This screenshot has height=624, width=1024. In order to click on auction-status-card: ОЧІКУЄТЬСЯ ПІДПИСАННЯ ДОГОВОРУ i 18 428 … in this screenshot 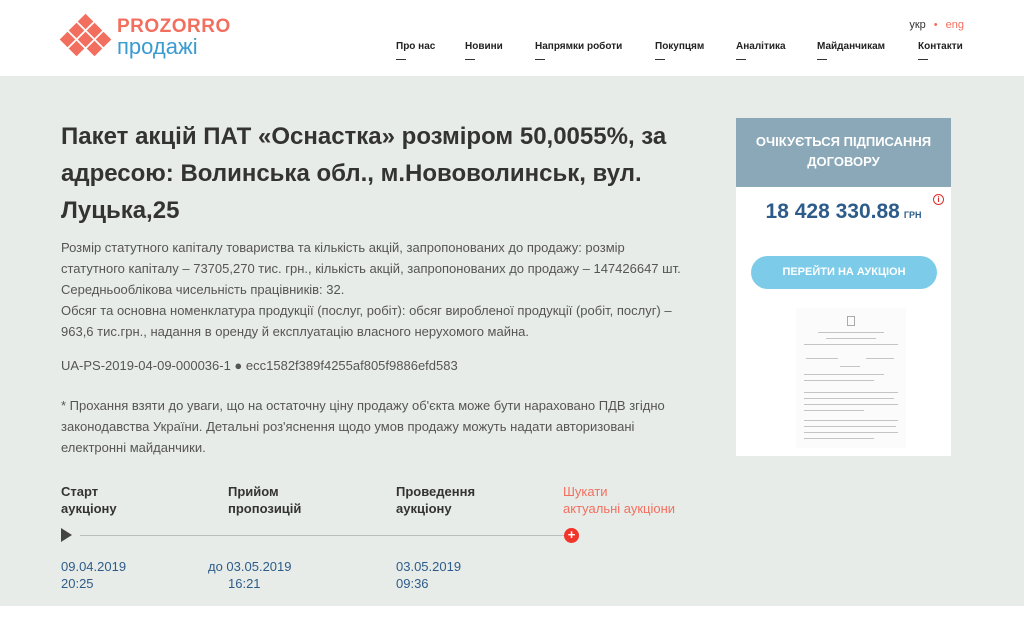, I will do `click(843, 287)`.